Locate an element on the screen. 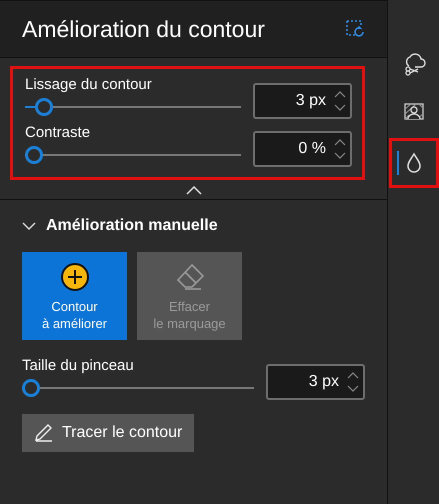  panel-title: Amélioration du contour is located at coordinates (143, 29).